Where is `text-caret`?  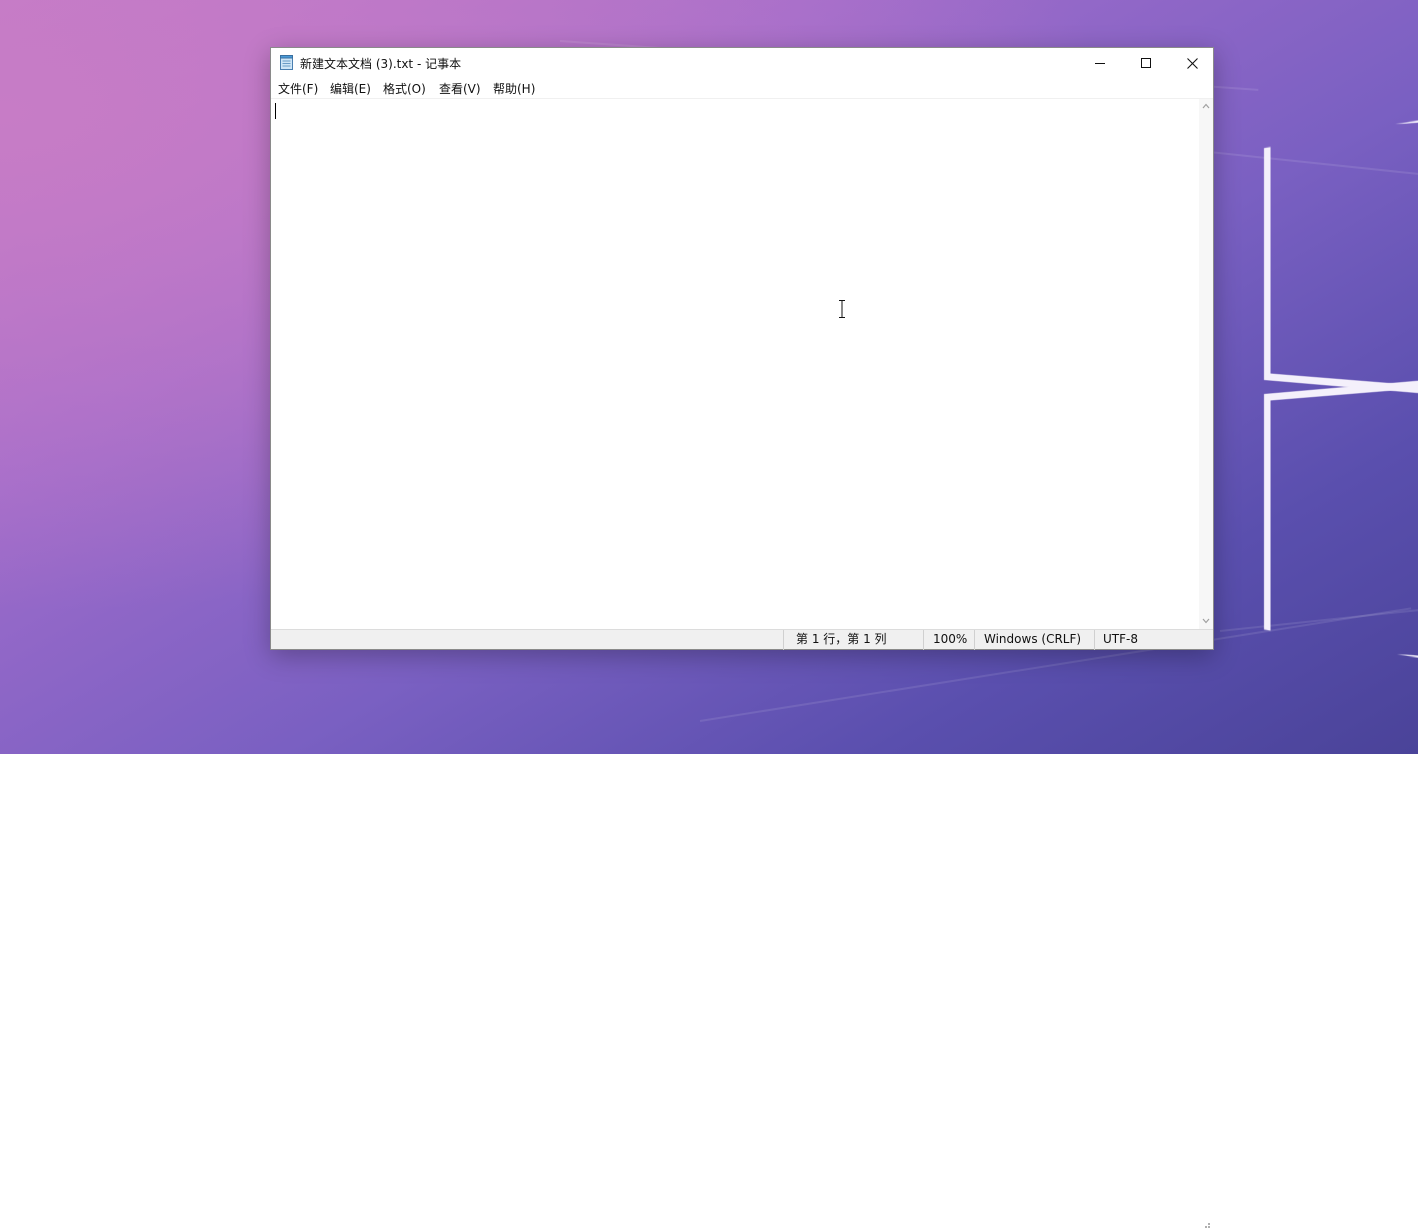
text-caret is located at coordinates (275, 111).